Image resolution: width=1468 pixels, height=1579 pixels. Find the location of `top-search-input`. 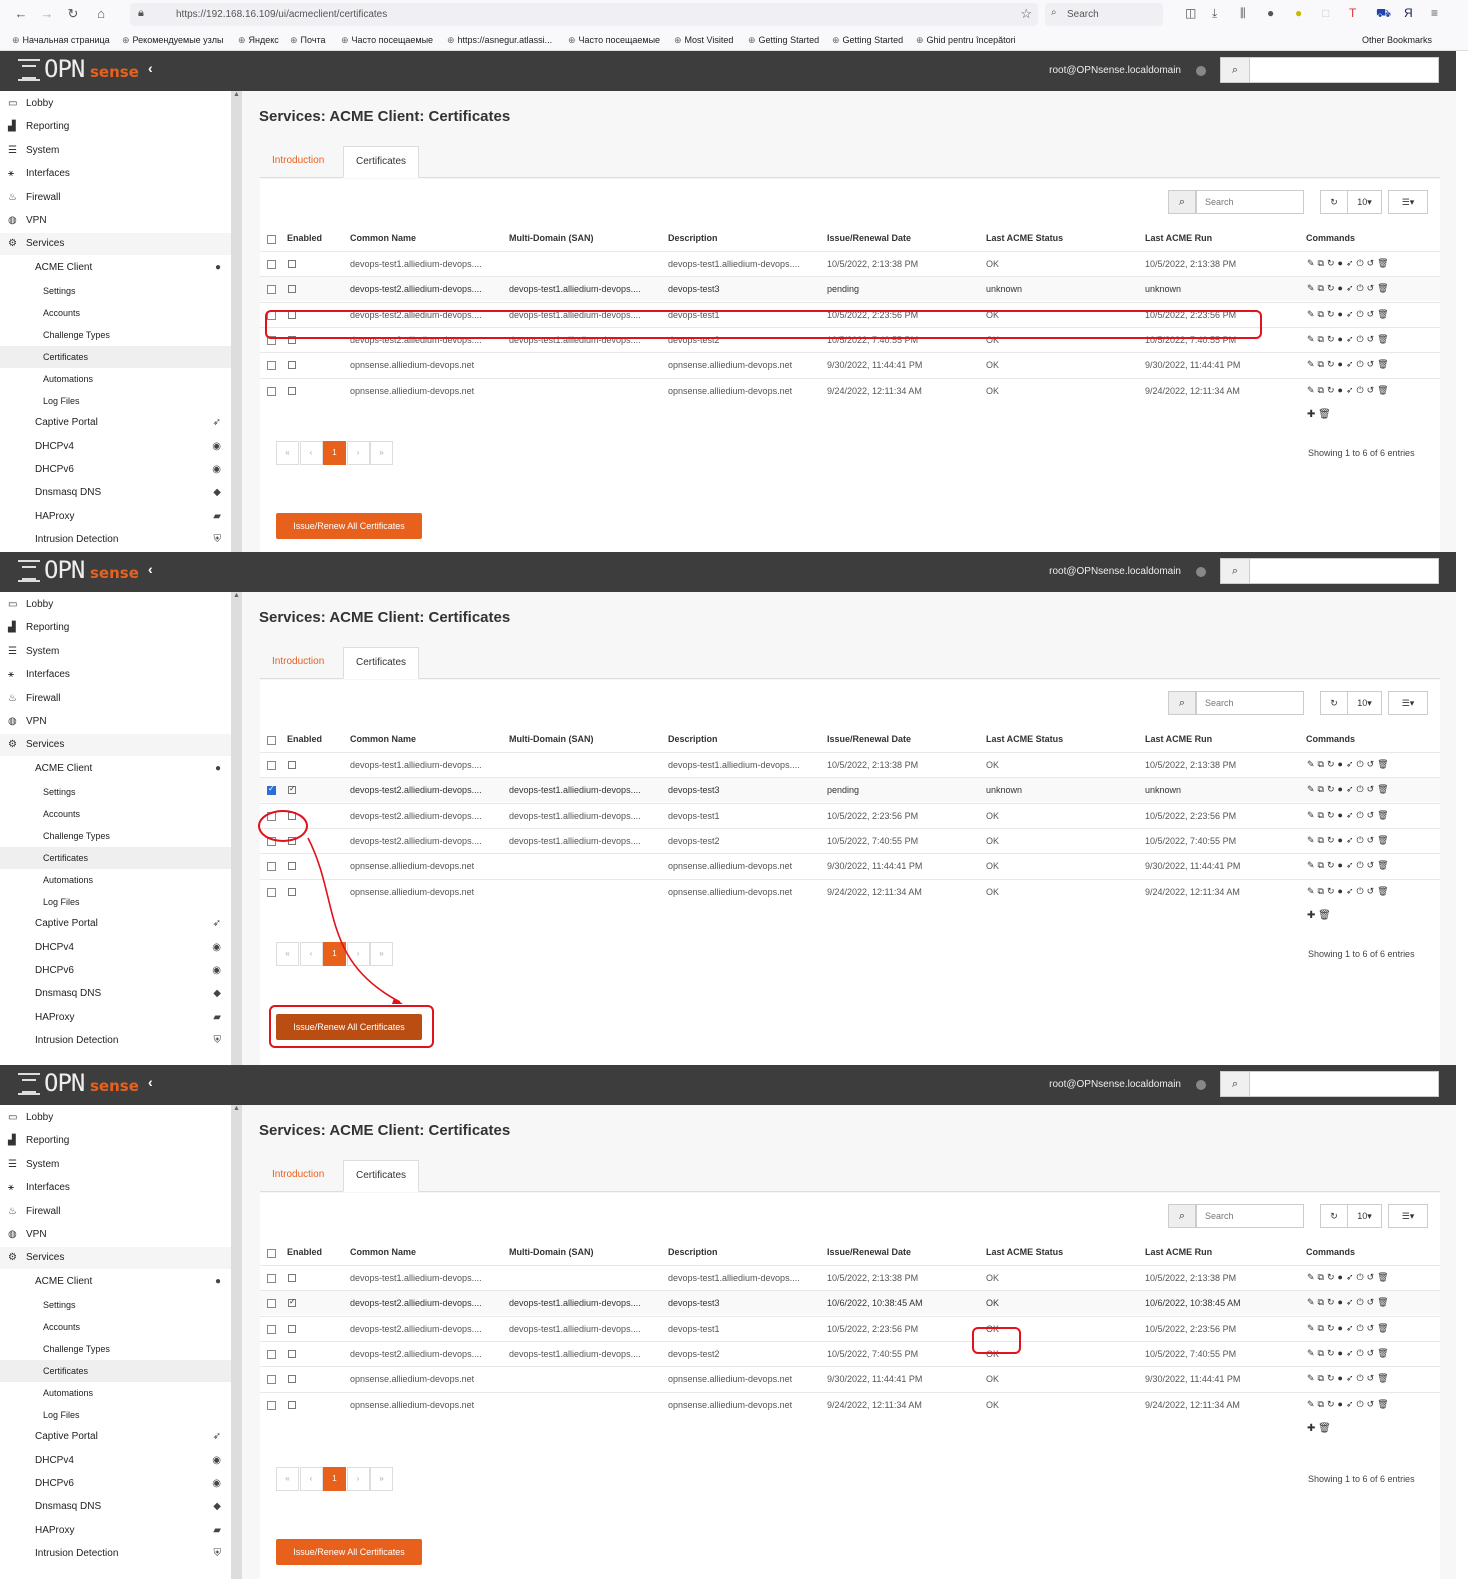

top-search-input is located at coordinates (1344, 1084).